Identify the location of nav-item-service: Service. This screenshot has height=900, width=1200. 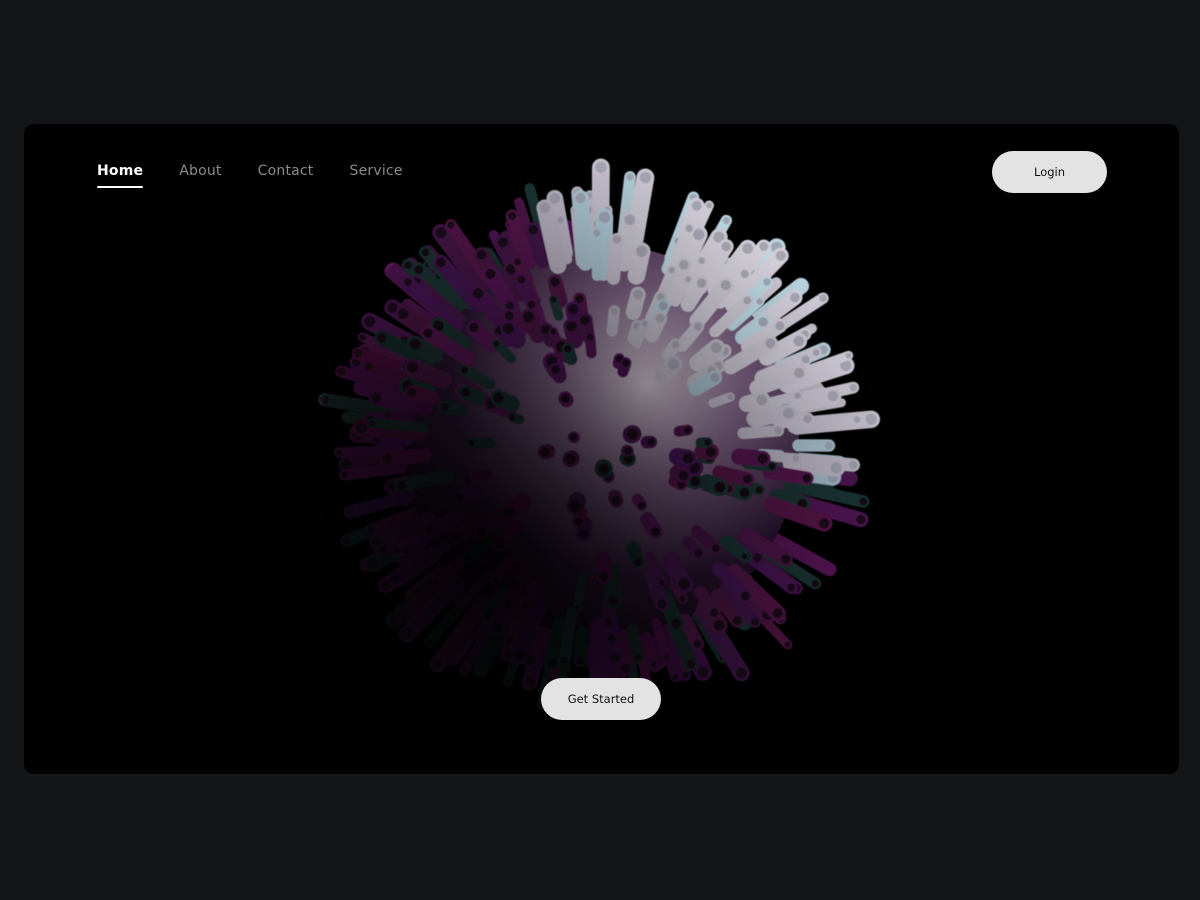
(376, 173).